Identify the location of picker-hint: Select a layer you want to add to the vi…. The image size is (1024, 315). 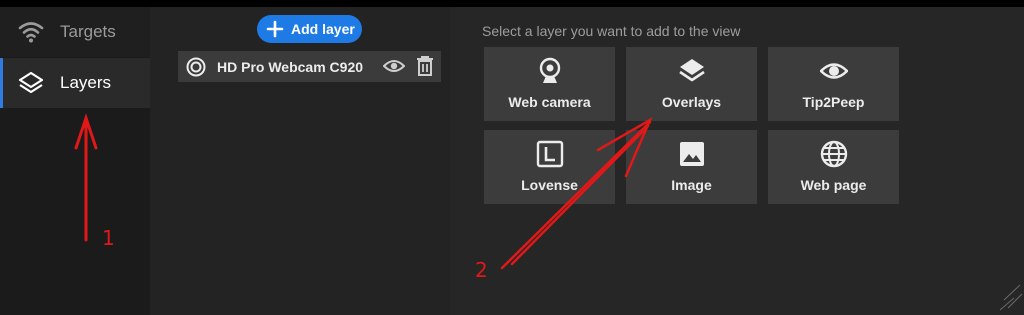
(611, 31).